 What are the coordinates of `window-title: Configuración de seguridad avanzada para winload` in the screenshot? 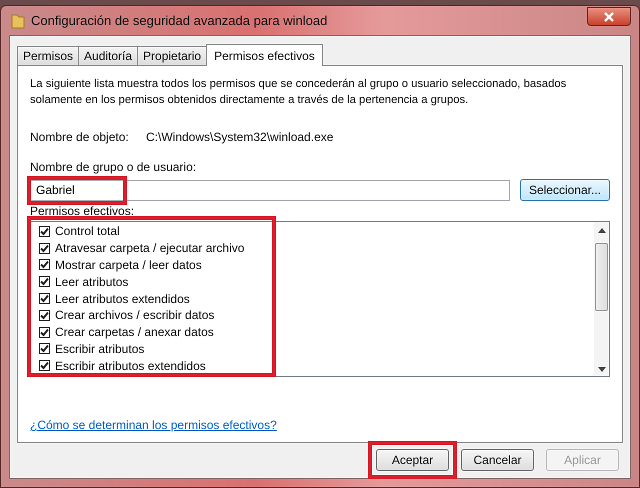 It's located at (179, 20).